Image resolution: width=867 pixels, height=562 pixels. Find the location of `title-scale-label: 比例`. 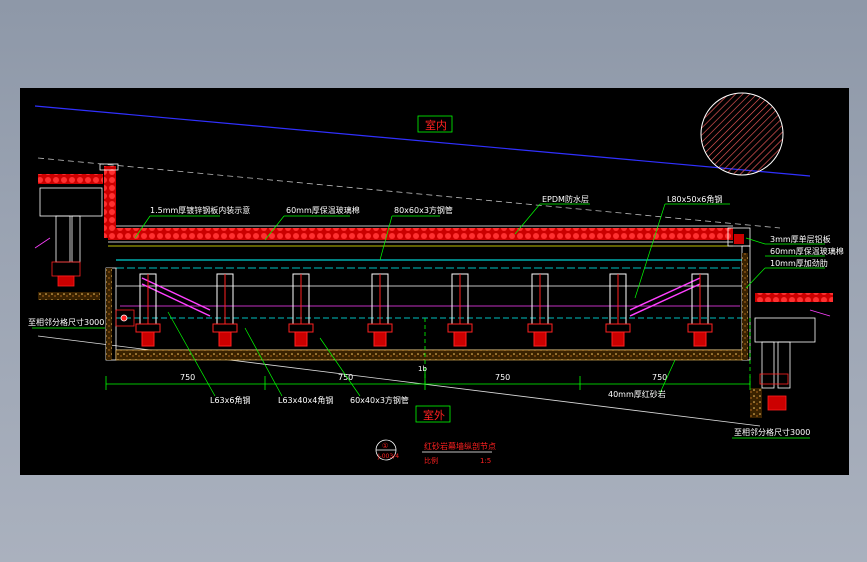

title-scale-label: 比例 is located at coordinates (431, 460).